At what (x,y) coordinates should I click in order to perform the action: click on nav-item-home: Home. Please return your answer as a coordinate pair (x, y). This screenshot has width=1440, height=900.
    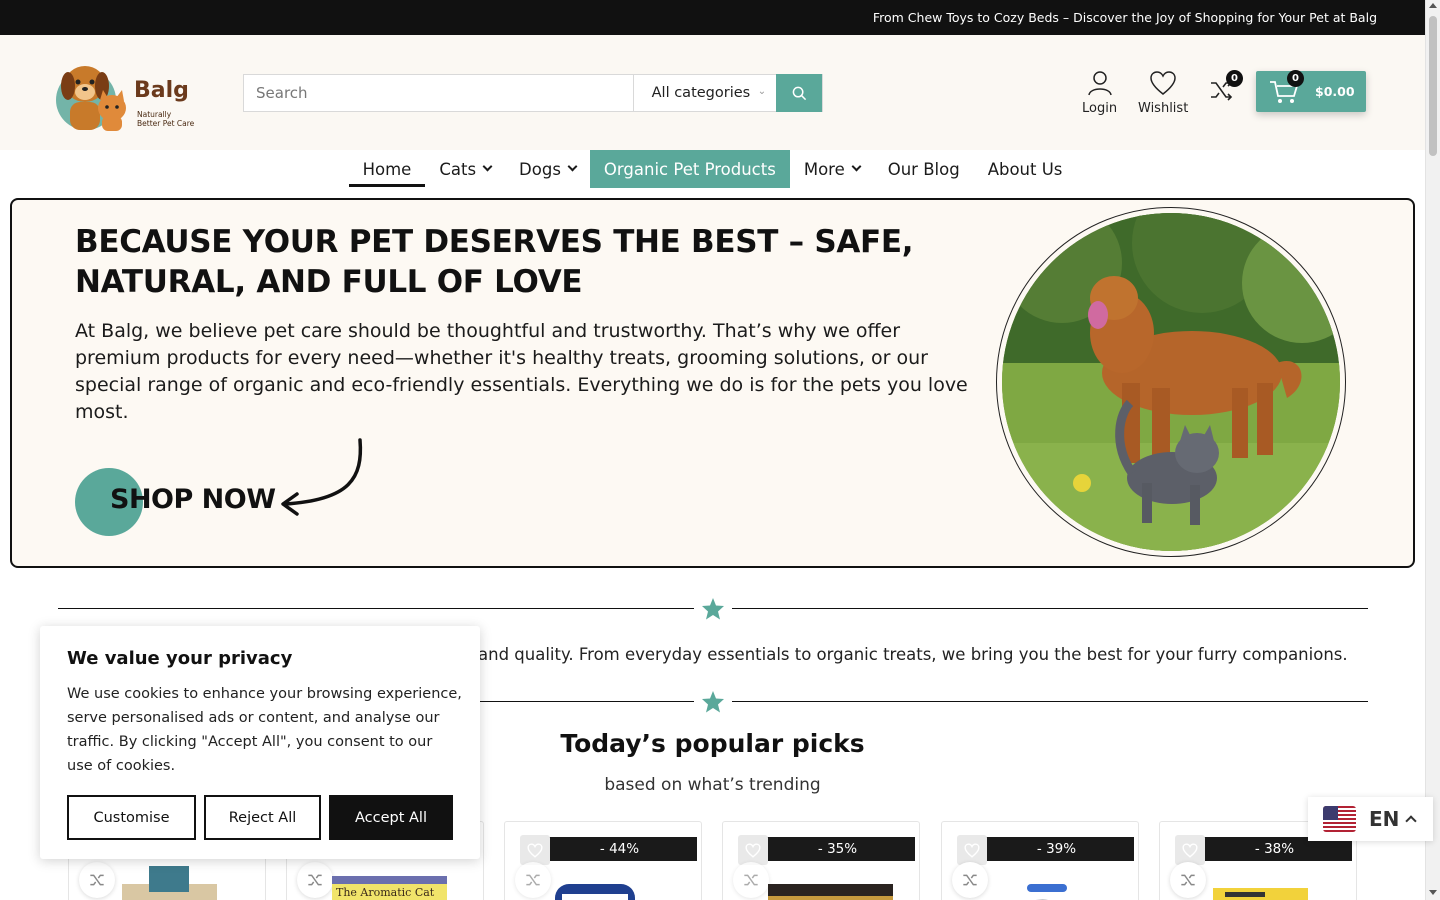
    Looking at the image, I should click on (387, 169).